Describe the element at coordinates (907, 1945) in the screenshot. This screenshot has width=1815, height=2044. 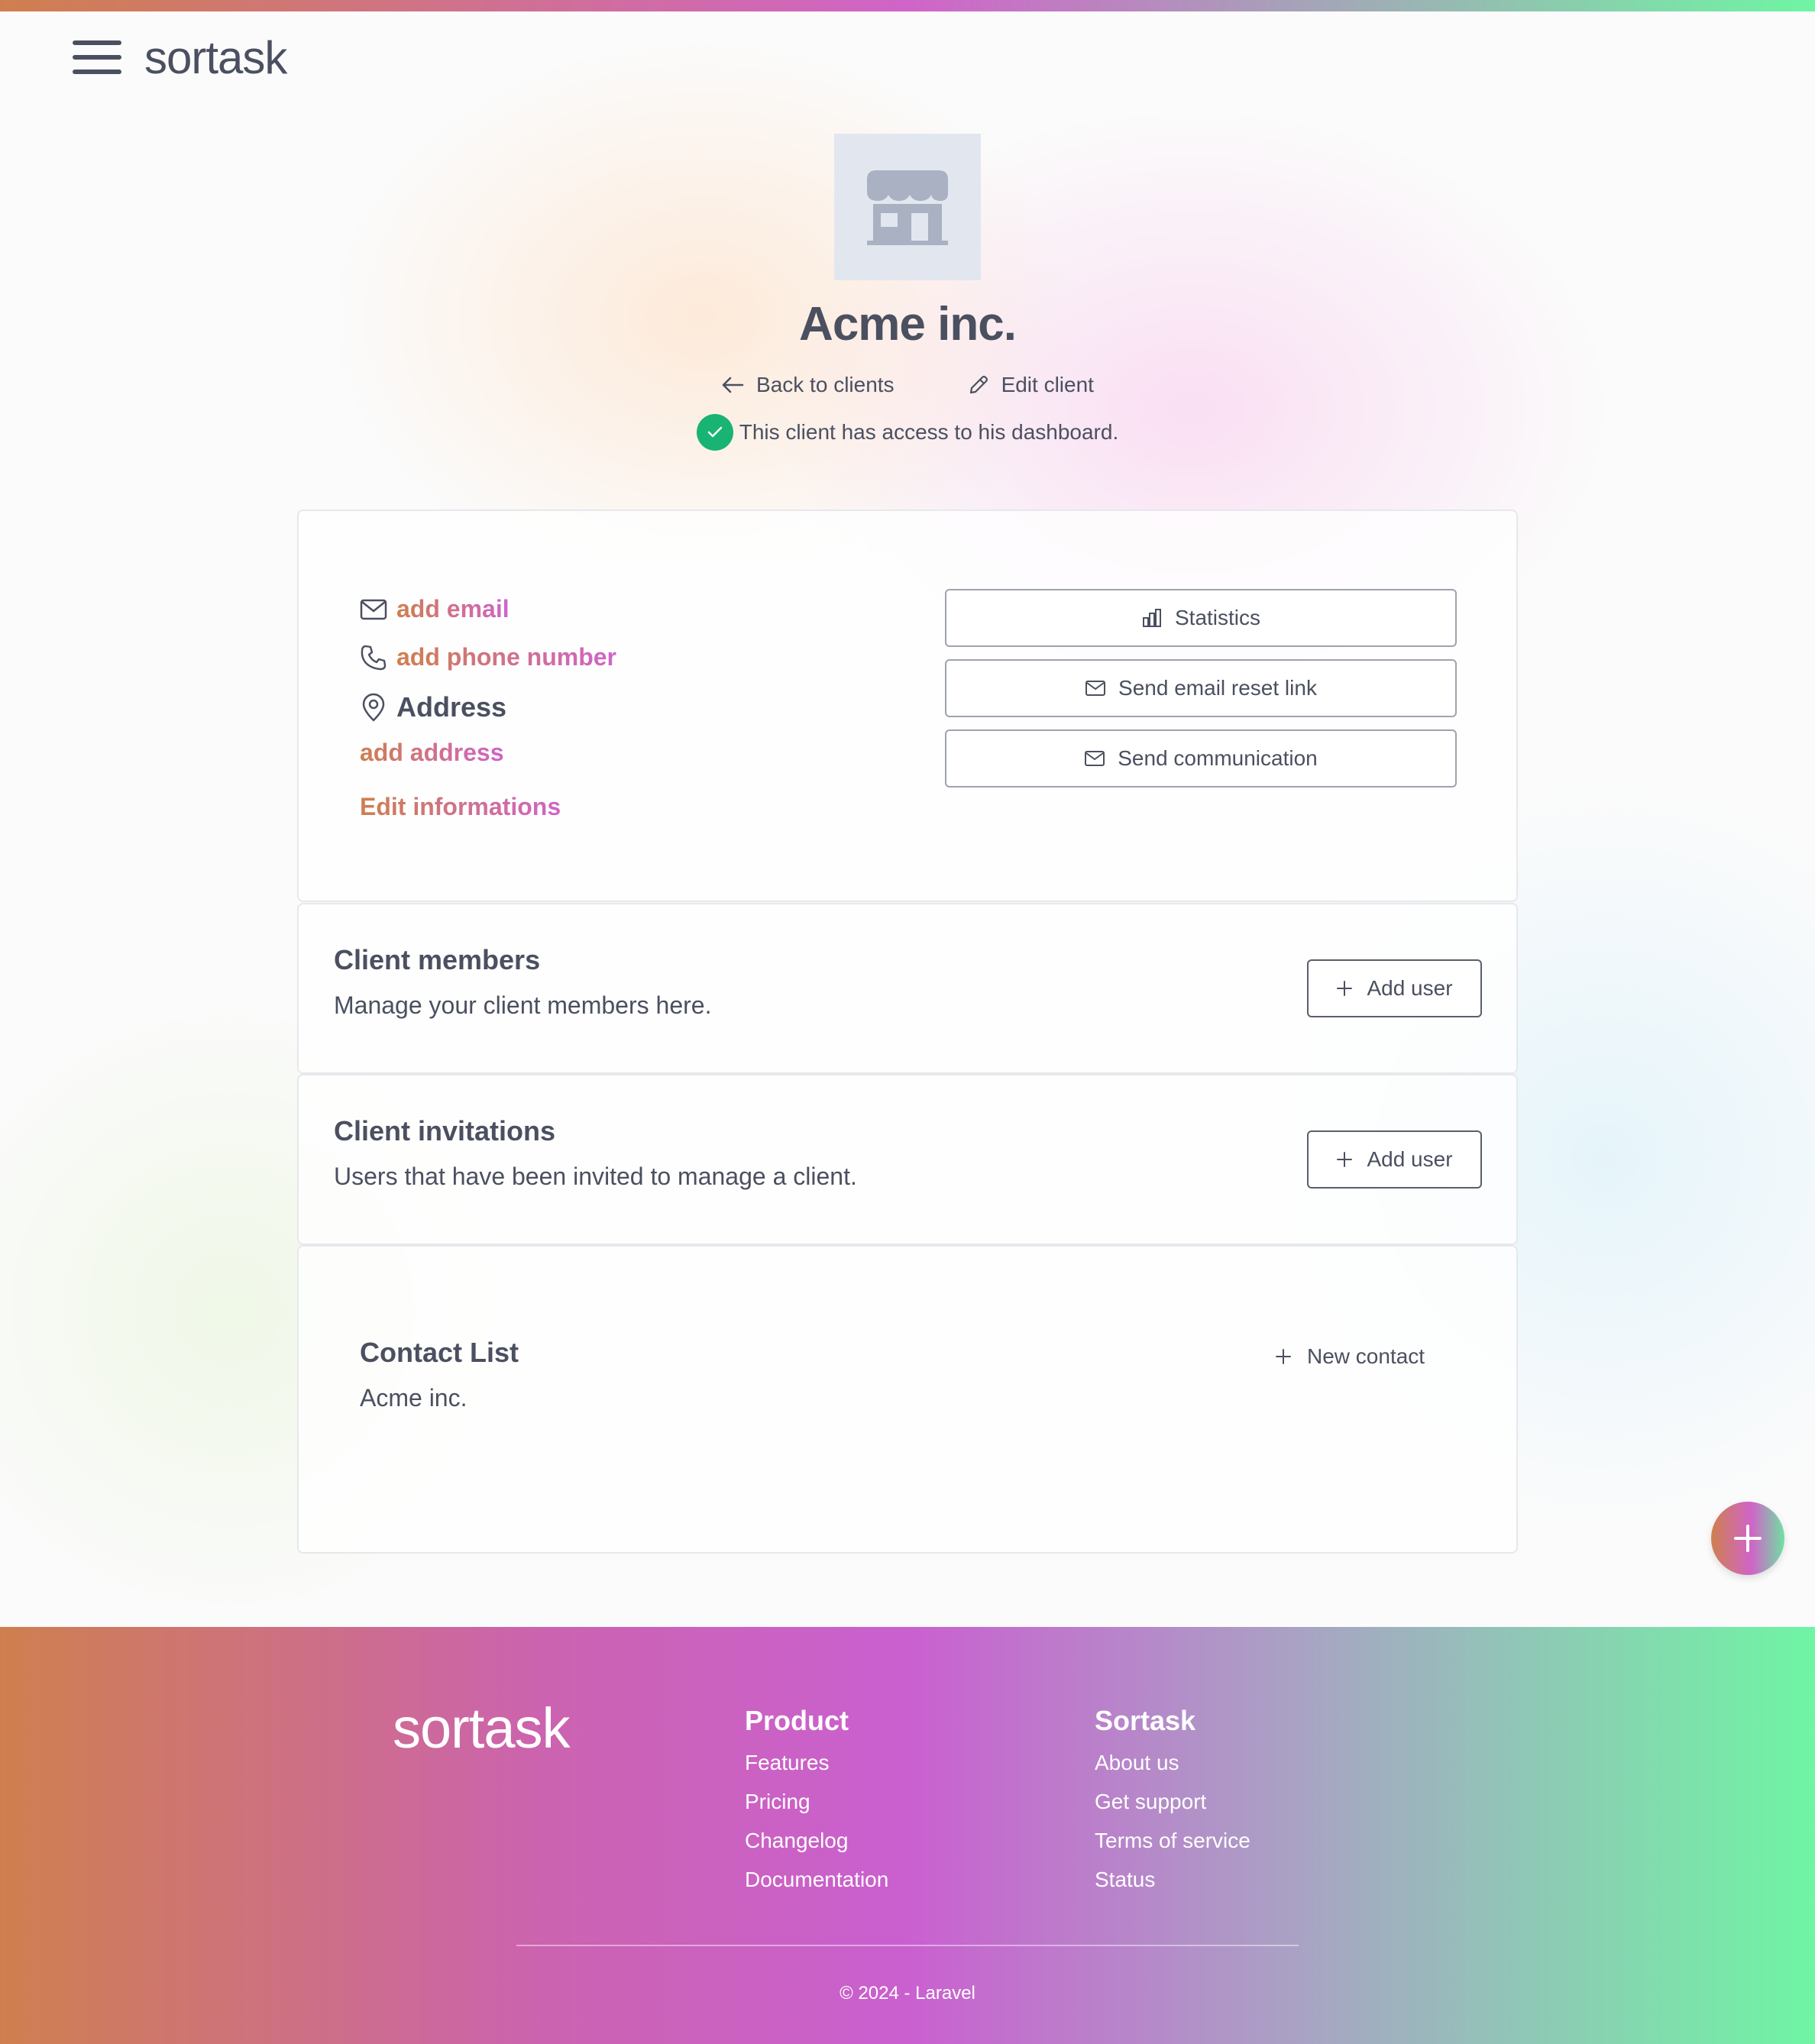
I see `footer-divider` at that location.